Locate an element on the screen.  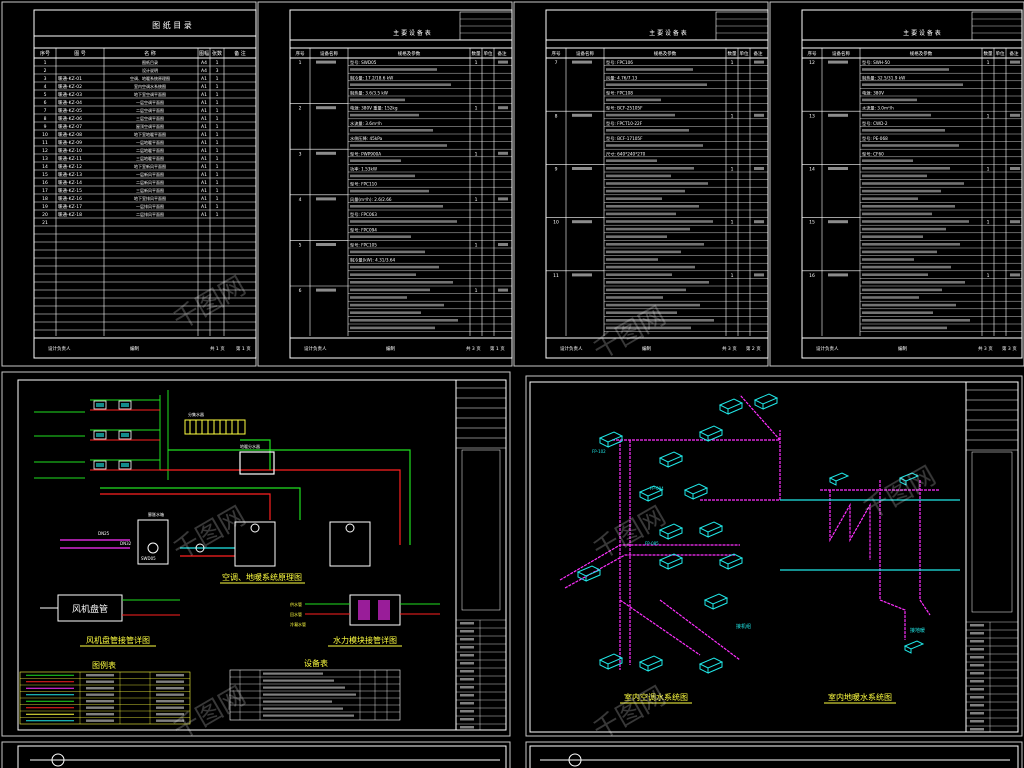
label-manifold: 地暖分水器 is located at coordinates (250, 446).